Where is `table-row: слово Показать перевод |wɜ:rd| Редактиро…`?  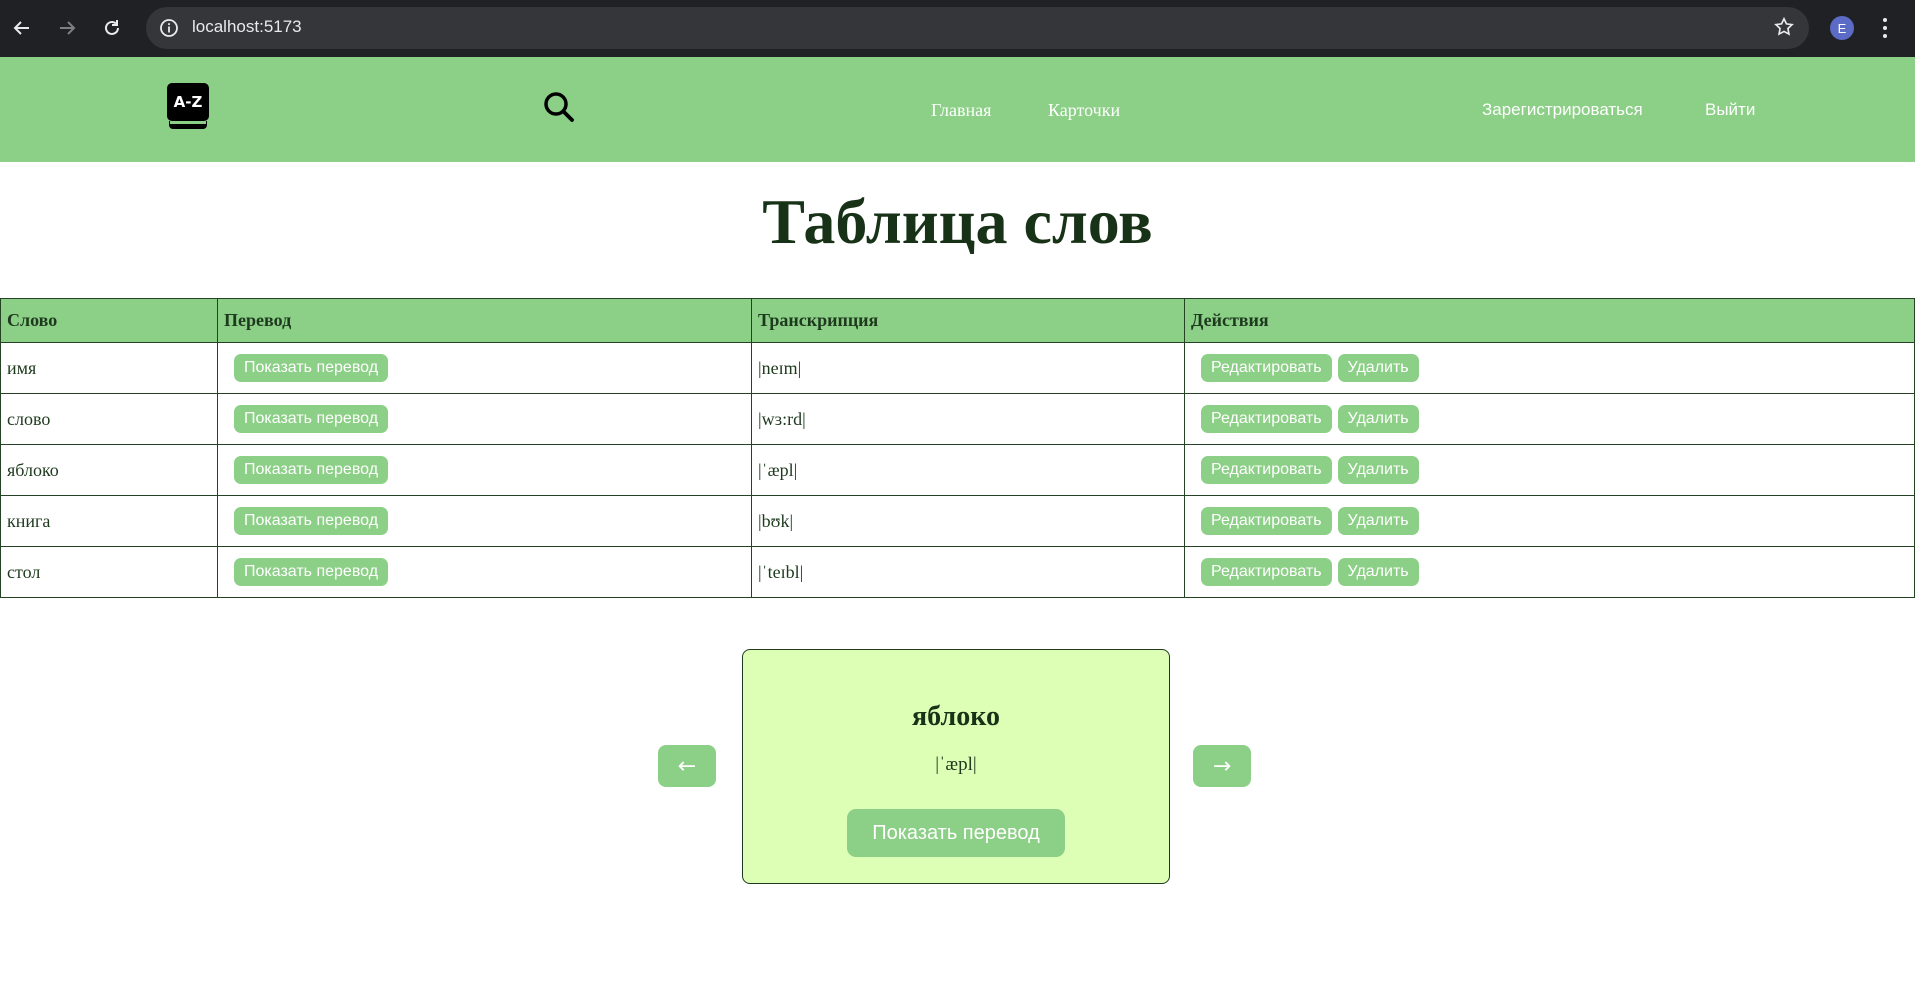 table-row: слово Показать перевод |wɜ:rd| Редактиро… is located at coordinates (957, 419).